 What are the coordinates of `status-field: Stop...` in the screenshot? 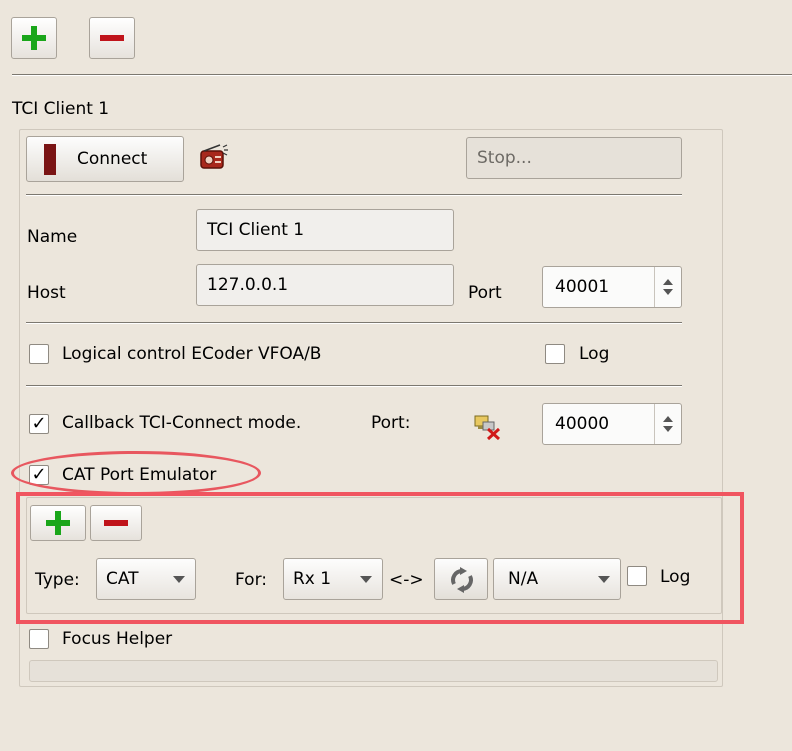 It's located at (574, 158).